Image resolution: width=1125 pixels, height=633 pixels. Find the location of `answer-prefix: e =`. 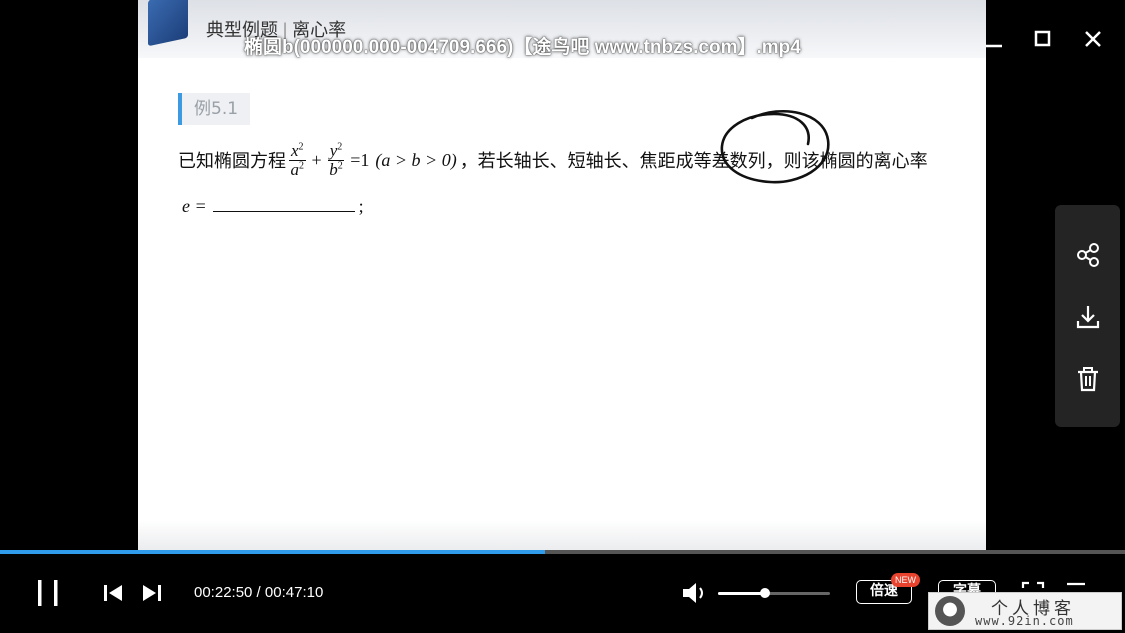

answer-prefix: e = is located at coordinates (194, 206).